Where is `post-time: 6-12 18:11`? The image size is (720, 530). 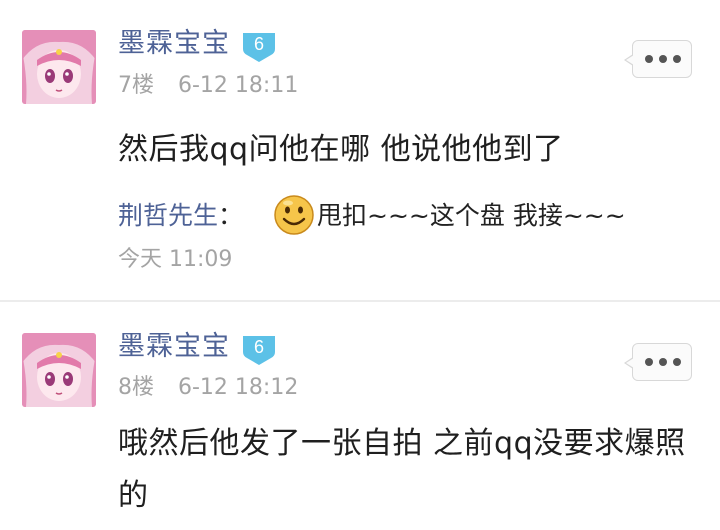
post-time: 6-12 18:11 is located at coordinates (238, 85).